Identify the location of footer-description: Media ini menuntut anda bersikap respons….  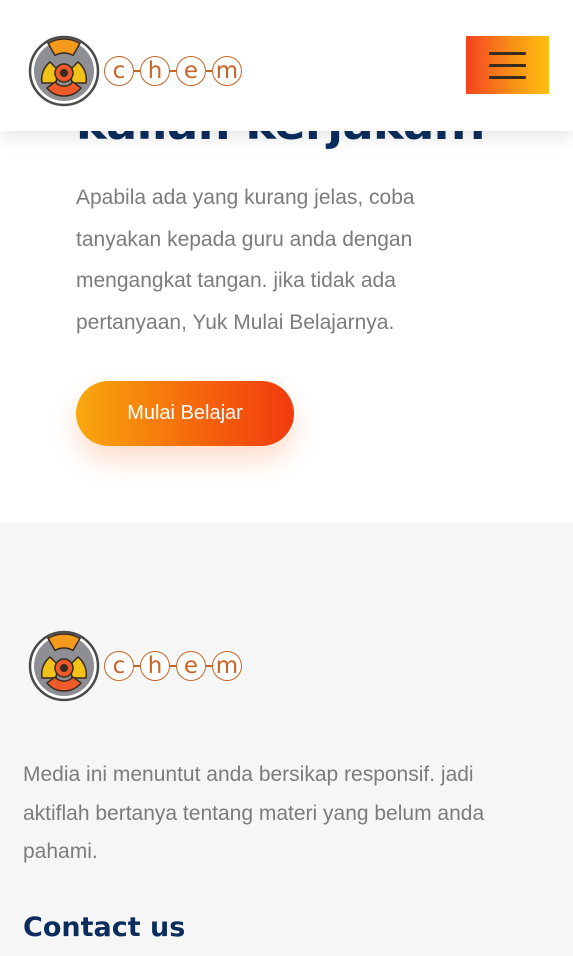
(254, 813).